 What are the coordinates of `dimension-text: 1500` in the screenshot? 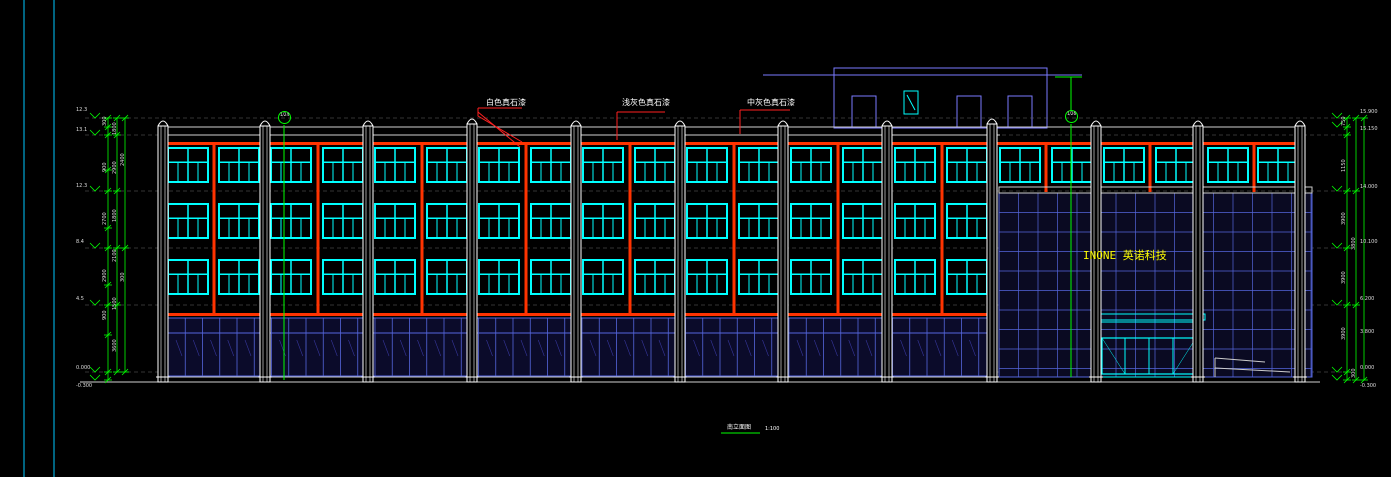 It's located at (115, 303).